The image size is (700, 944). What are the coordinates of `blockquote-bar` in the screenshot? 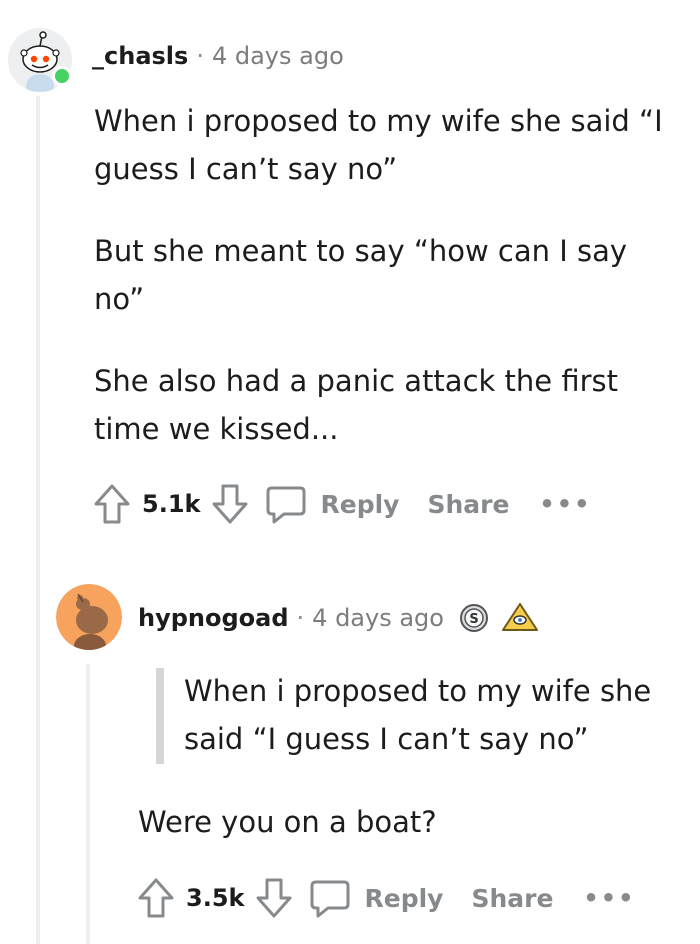 It's located at (160, 716).